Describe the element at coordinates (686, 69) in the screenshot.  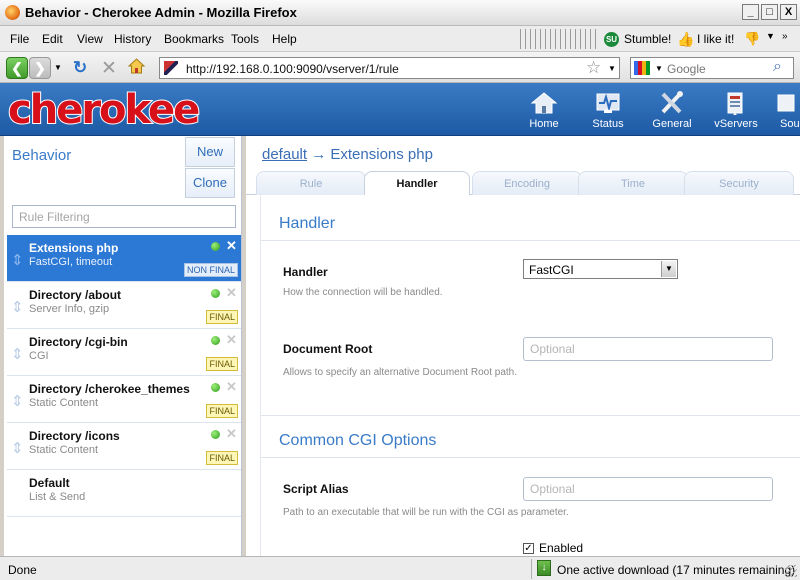
I see `search-placeholder: Google` at that location.